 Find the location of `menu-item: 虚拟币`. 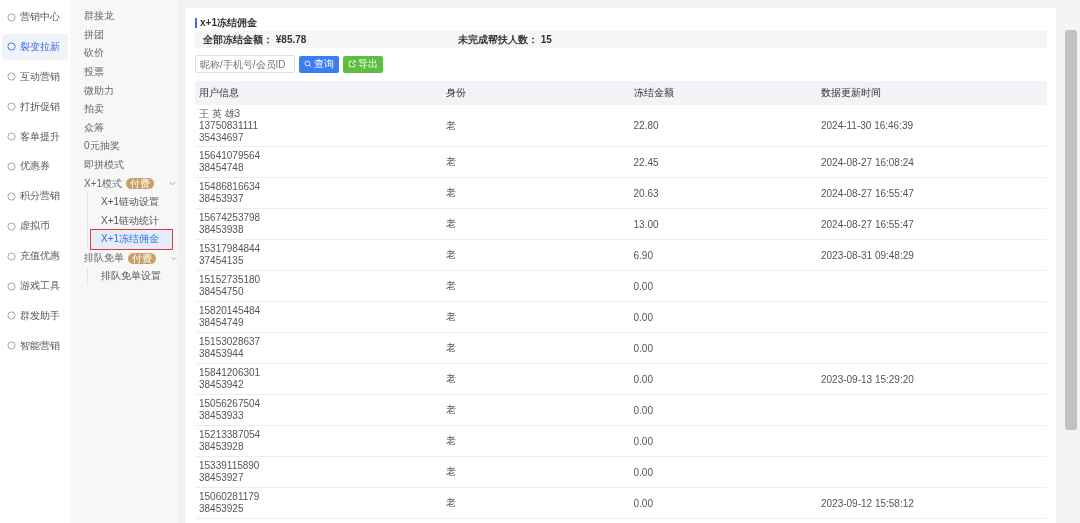

menu-item: 虚拟币 is located at coordinates (35, 226).